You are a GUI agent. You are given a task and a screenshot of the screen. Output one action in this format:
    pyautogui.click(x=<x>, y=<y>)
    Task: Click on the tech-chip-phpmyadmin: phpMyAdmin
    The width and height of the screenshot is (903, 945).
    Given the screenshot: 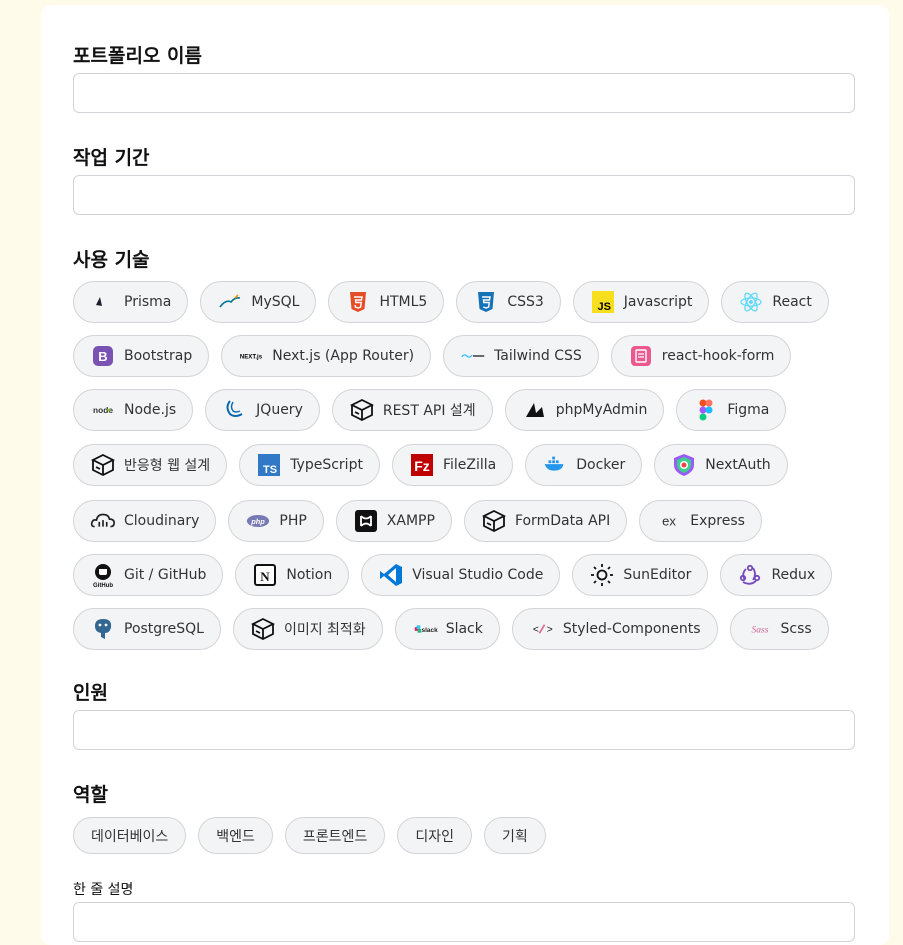 What is the action you would take?
    pyautogui.click(x=584, y=410)
    